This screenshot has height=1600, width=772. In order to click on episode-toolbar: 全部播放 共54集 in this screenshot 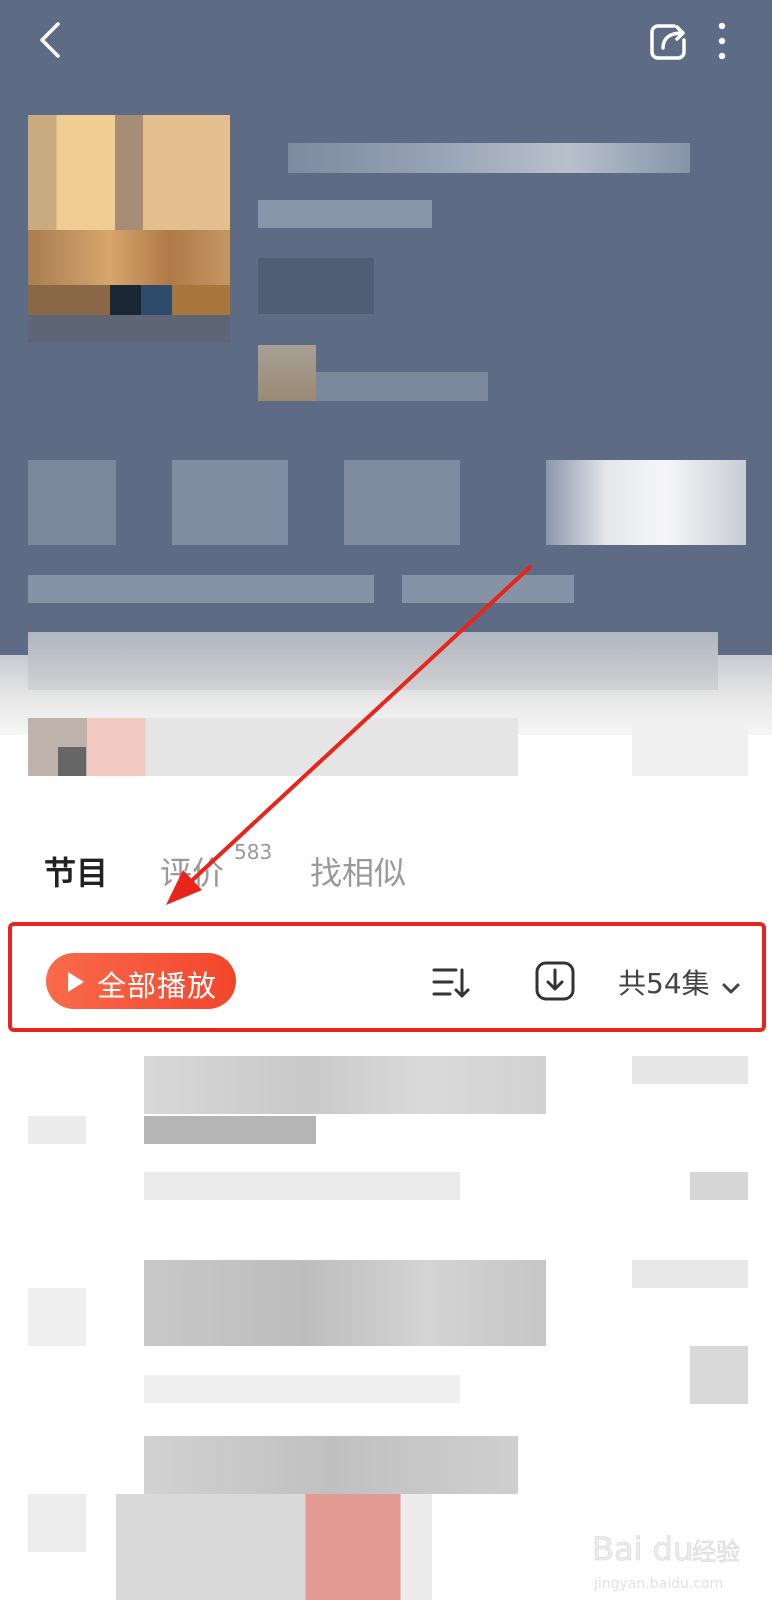, I will do `click(387, 977)`.